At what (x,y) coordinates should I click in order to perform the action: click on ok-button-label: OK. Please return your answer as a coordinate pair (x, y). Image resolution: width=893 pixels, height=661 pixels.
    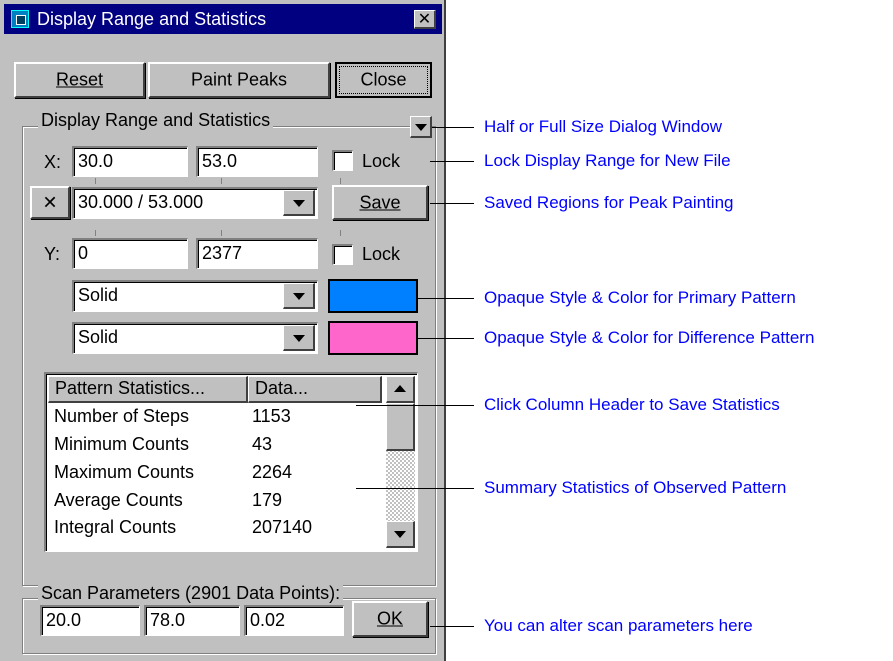
    Looking at the image, I should click on (389, 618).